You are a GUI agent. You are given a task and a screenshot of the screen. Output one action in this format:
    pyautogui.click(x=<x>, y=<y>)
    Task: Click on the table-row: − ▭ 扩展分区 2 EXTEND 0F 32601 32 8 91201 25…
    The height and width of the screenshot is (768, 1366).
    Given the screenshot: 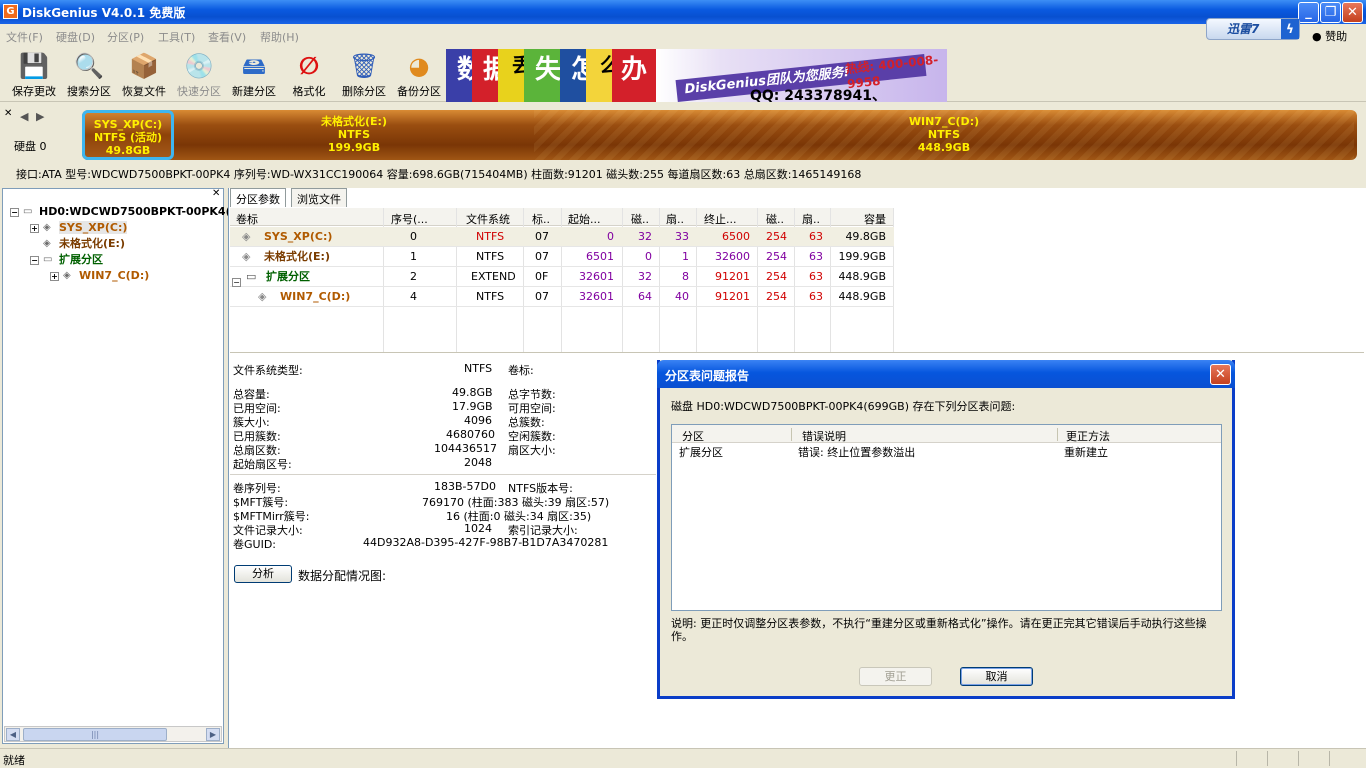 What is the action you would take?
    pyautogui.click(x=562, y=277)
    